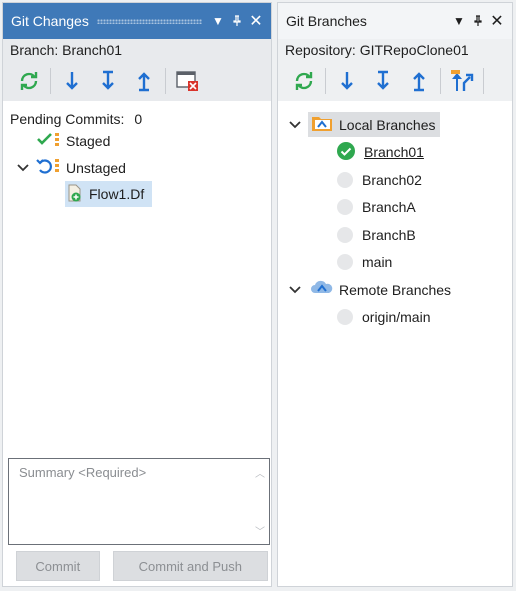 The width and height of the screenshot is (516, 591). Describe the element at coordinates (260, 530) in the screenshot. I see `scroll-down-icon: ﹀` at that location.